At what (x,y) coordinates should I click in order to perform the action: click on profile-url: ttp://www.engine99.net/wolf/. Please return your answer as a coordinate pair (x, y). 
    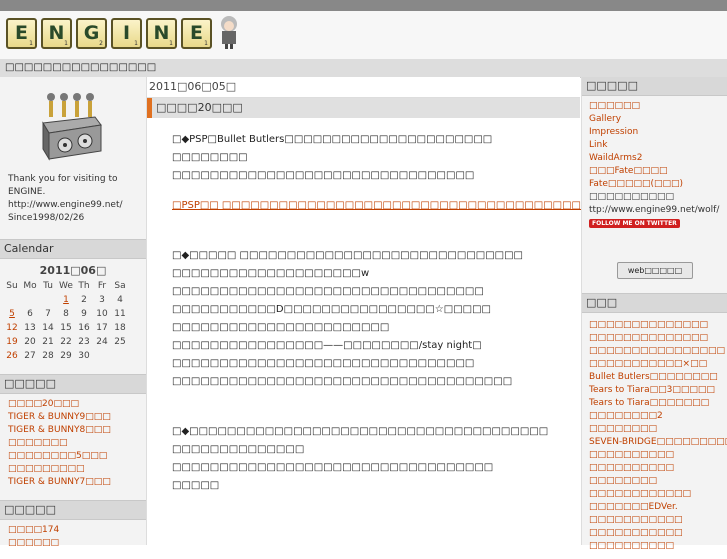
    Looking at the image, I should click on (658, 210).